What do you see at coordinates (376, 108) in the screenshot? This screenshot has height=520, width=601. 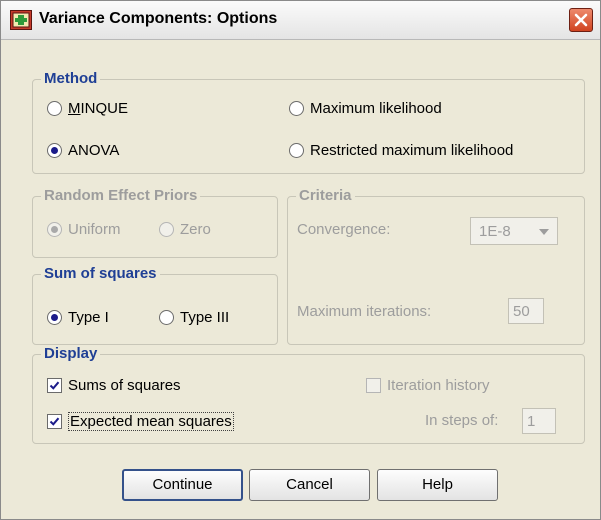 I see `maximum-likelihood-label: Maximum likelihood` at bounding box center [376, 108].